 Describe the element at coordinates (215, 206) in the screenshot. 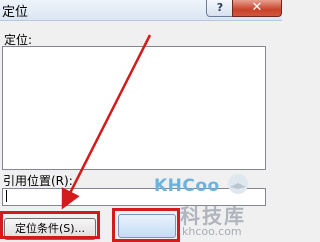

I see `watermark: KHCoo 科技库 khcoo.com` at that location.